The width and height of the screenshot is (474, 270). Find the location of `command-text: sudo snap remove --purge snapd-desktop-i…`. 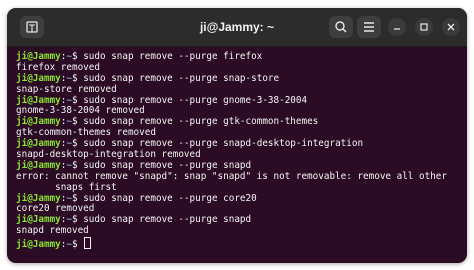

command-text: sudo snap remove --purge snapd-desktop-i… is located at coordinates (220, 144).